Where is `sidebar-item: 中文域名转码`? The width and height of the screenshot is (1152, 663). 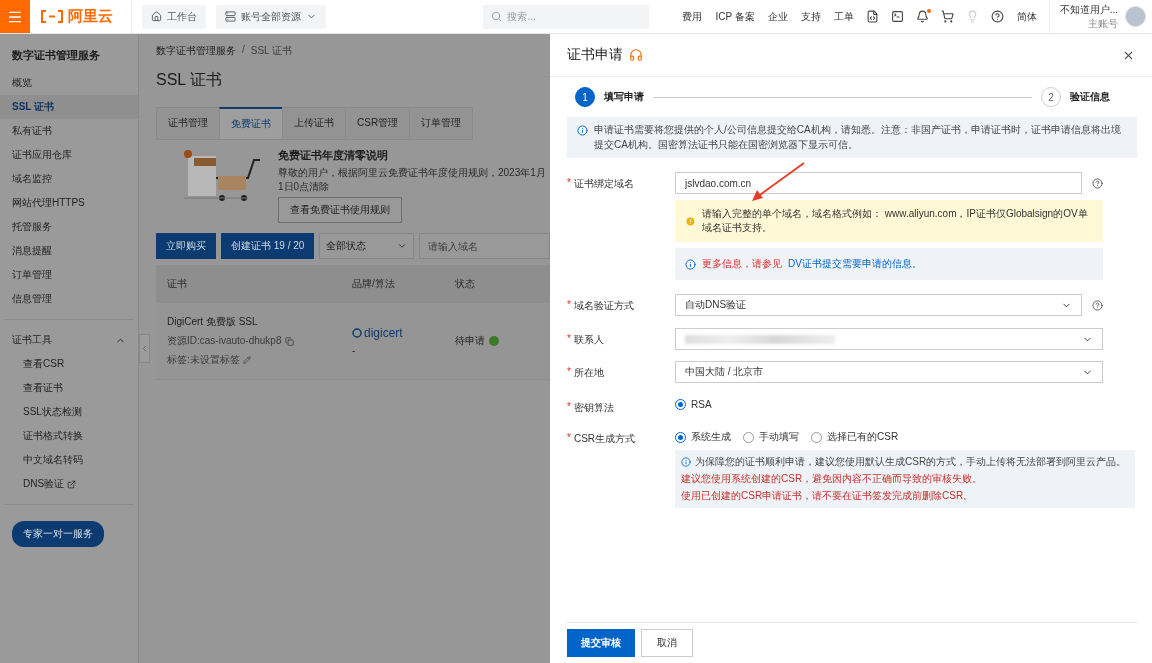 sidebar-item: 中文域名转码 is located at coordinates (69, 460).